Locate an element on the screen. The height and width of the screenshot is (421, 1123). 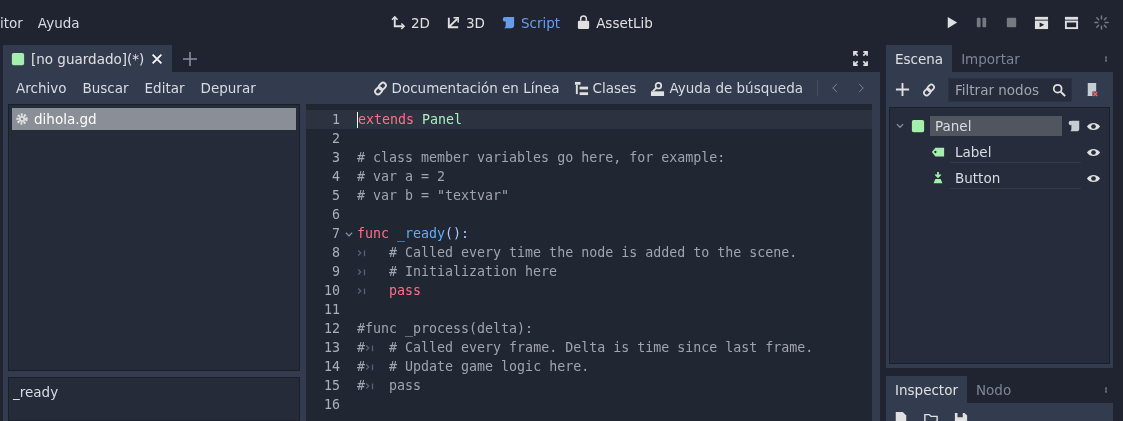
dock-tab: Importar is located at coordinates (990, 58).